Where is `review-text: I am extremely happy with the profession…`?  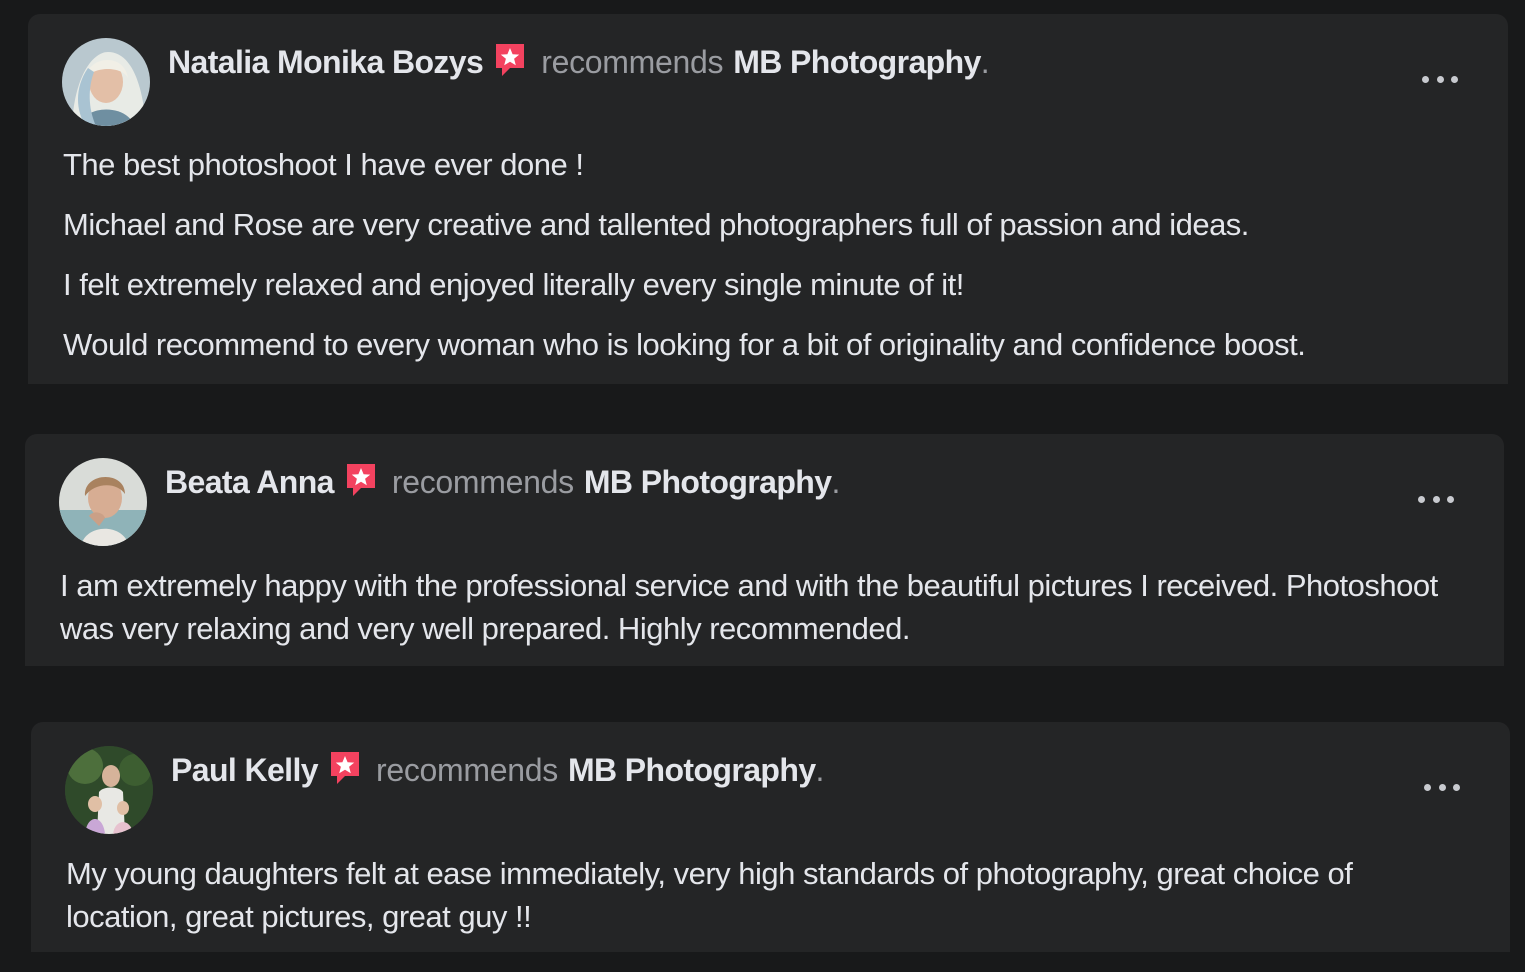 review-text: I am extremely happy with the profession… is located at coordinates (762, 607).